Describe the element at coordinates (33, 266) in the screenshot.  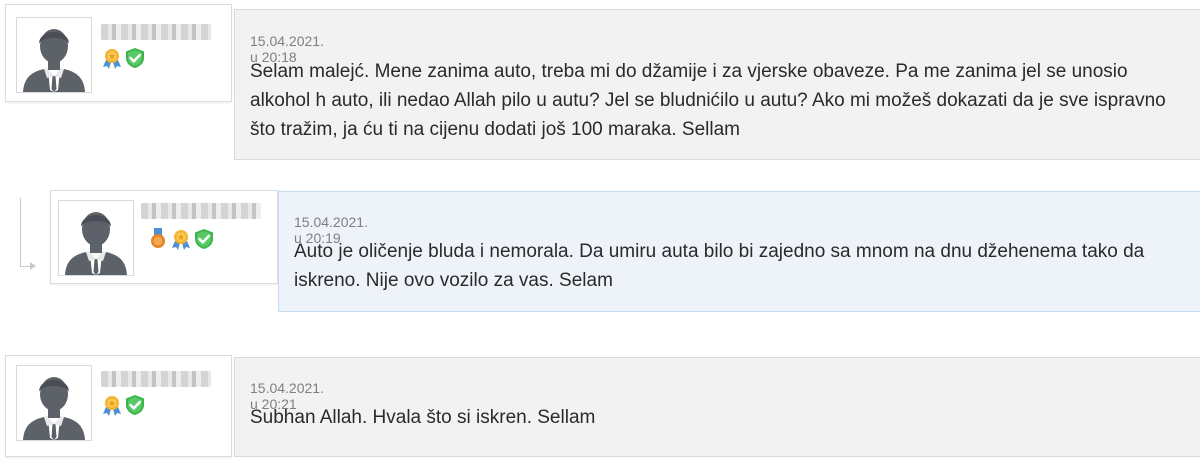
I see `reply-arrow-icon` at that location.